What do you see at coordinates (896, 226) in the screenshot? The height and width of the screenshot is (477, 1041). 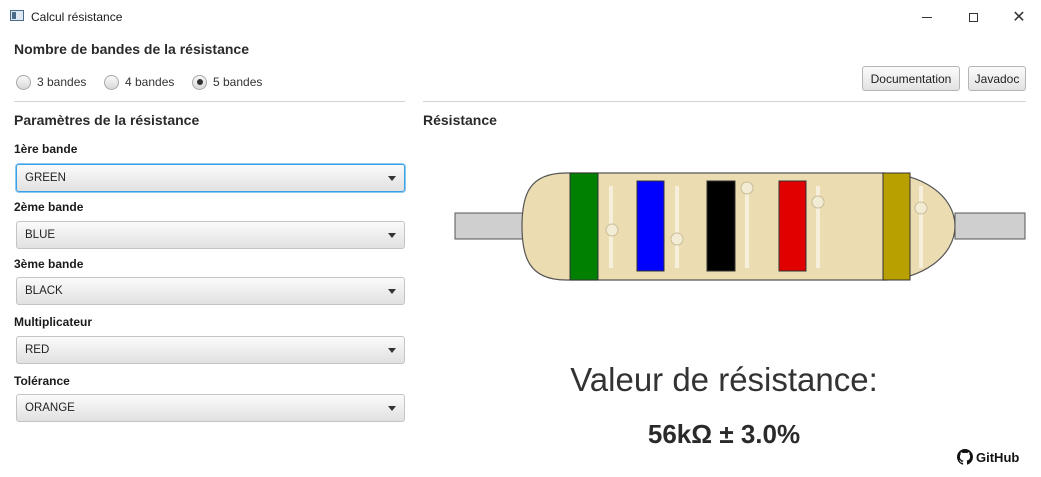 I see `tolerance-stripe` at bounding box center [896, 226].